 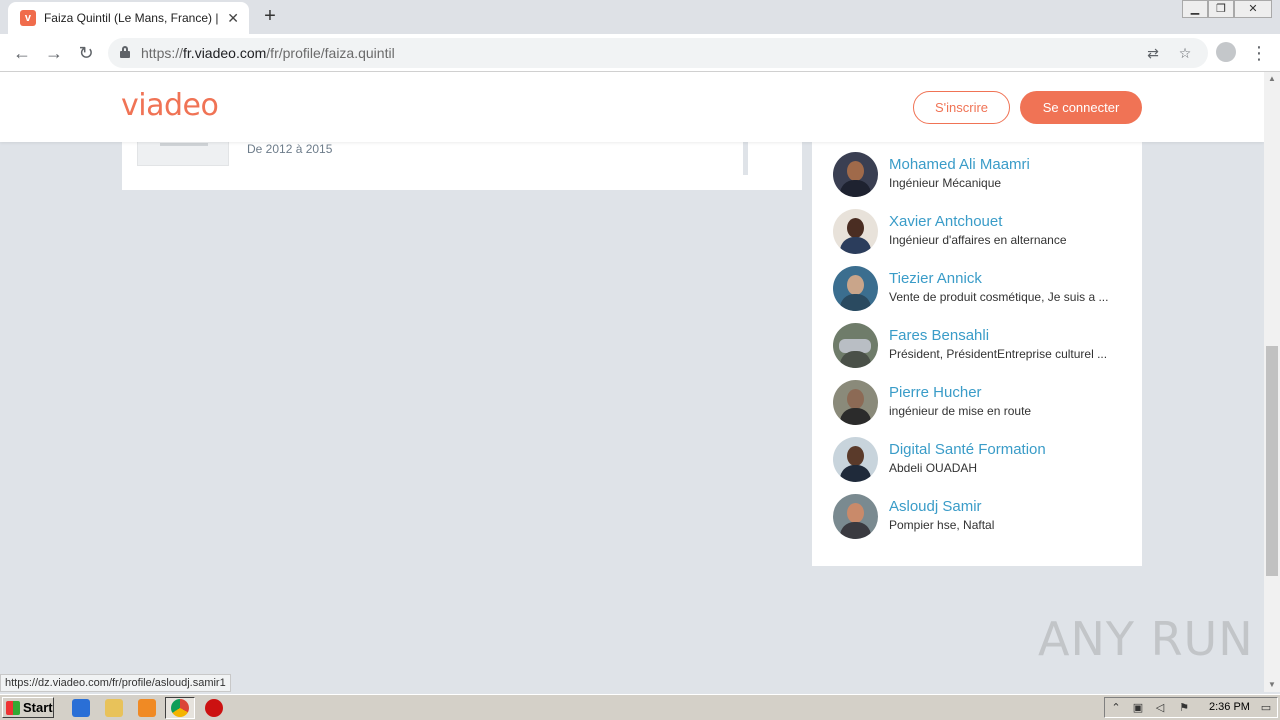 What do you see at coordinates (961, 107) in the screenshot?
I see `signup-button: S'inscrire` at bounding box center [961, 107].